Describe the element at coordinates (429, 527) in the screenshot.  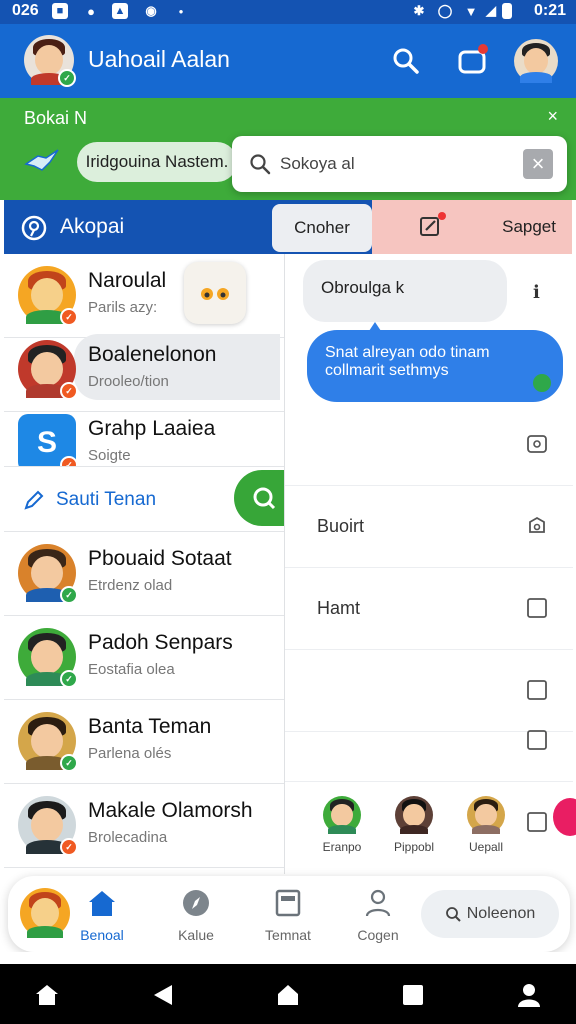
I see `option-row: Buoirt` at that location.